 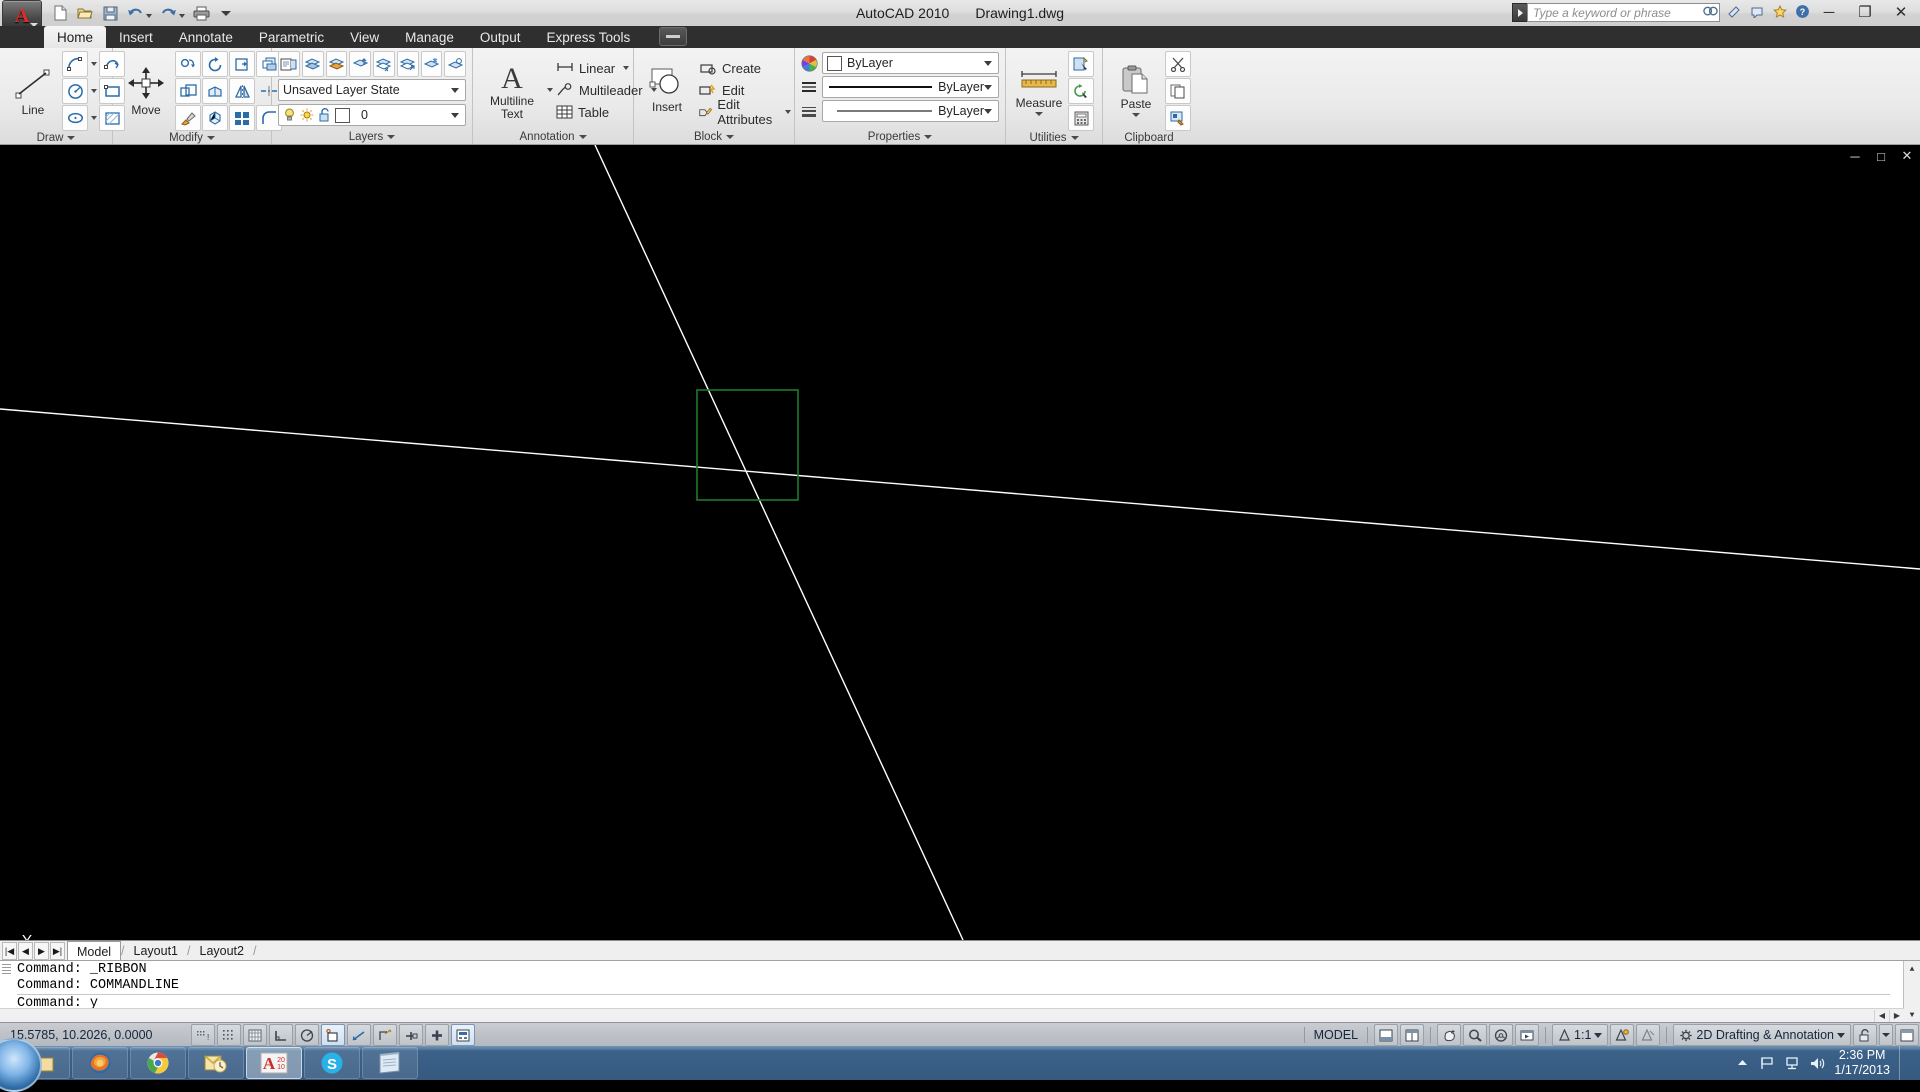 What do you see at coordinates (229, 1035) in the screenshot?
I see `snap-mode-toggle` at bounding box center [229, 1035].